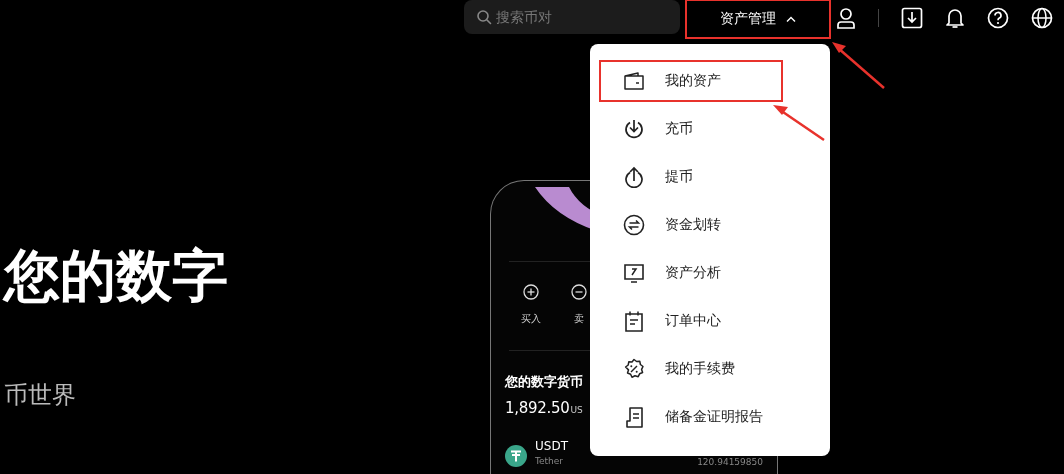  Describe the element at coordinates (544, 382) in the screenshot. I see `balance-title: 您的数字货币` at that location.